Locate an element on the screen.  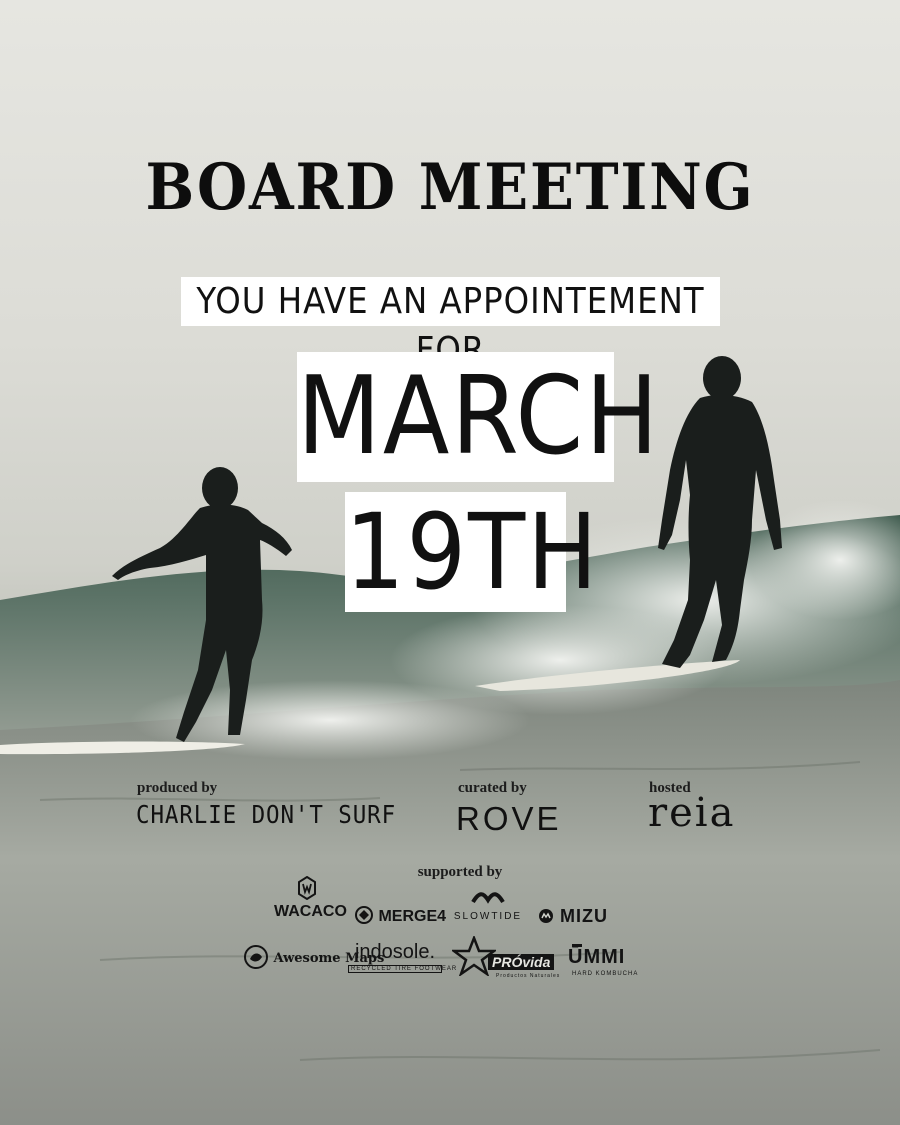
event-title: BOARD MEETING is located at coordinates (450, 187).